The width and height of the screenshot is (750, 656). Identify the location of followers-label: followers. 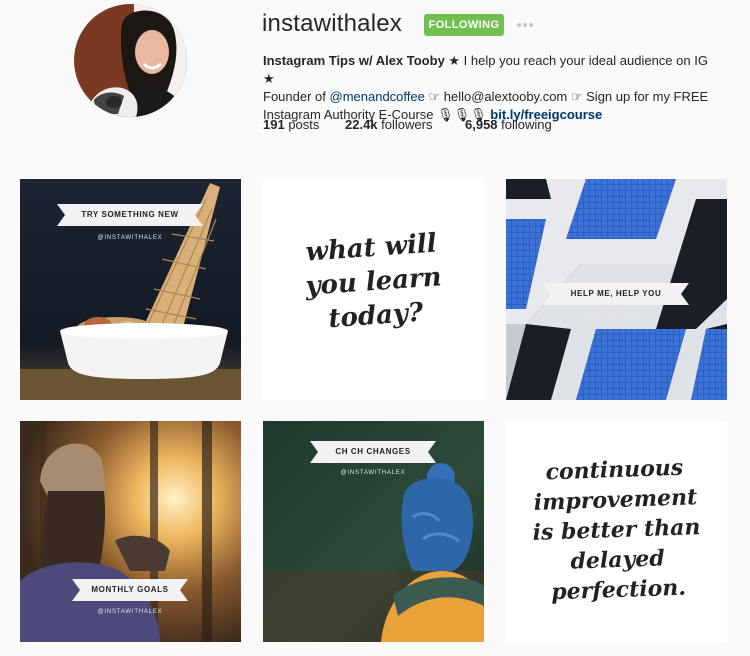
(405, 124).